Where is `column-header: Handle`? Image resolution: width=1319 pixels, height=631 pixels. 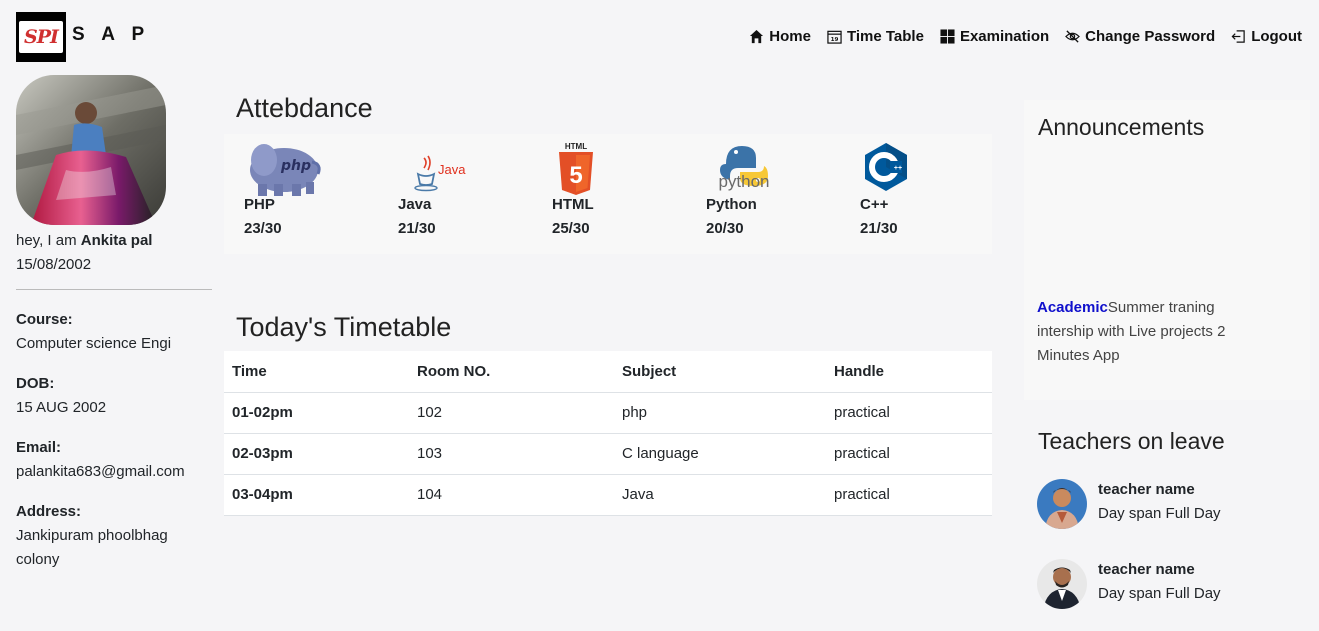
column-header: Handle is located at coordinates (909, 372).